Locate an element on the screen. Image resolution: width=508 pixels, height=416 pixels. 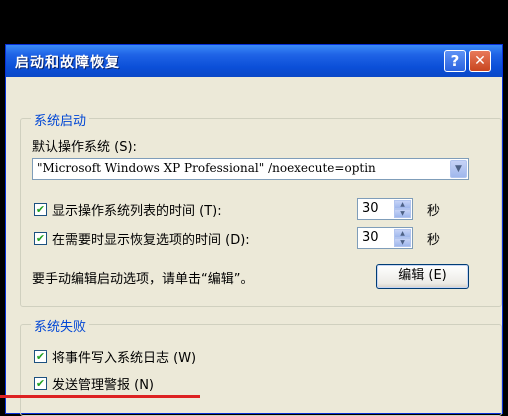
title-bar: 启动和故障恢复 ? ✕ is located at coordinates (254, 61).